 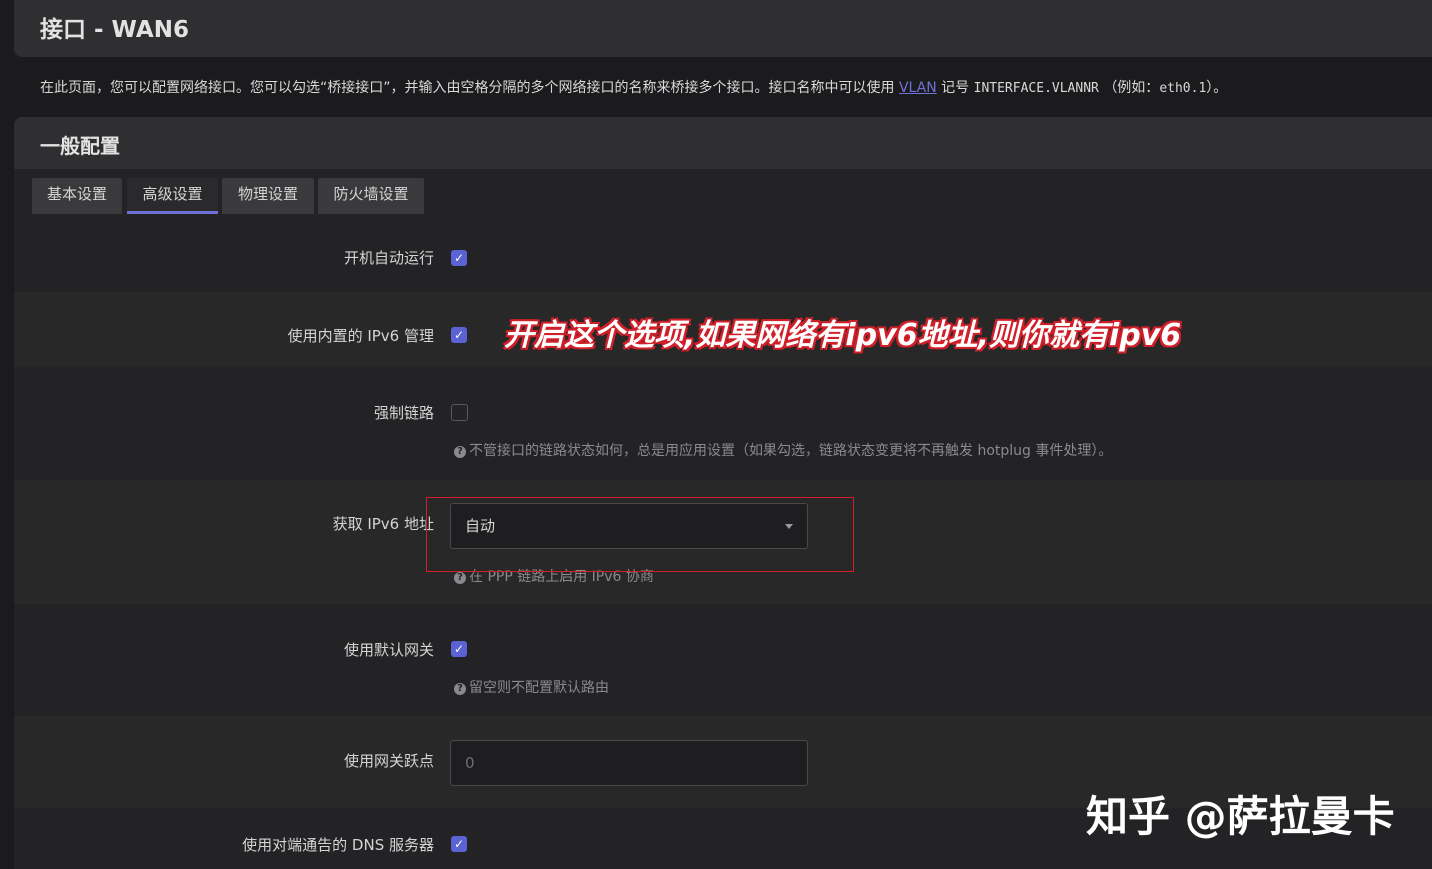 What do you see at coordinates (371, 196) in the screenshot?
I see `tab-firewall: 防火墙设置` at bounding box center [371, 196].